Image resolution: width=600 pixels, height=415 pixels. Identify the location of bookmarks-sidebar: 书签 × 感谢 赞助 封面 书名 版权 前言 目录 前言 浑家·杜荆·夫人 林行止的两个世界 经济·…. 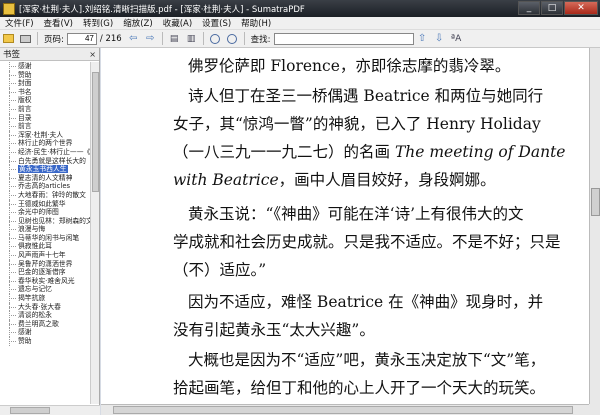
(50, 231).